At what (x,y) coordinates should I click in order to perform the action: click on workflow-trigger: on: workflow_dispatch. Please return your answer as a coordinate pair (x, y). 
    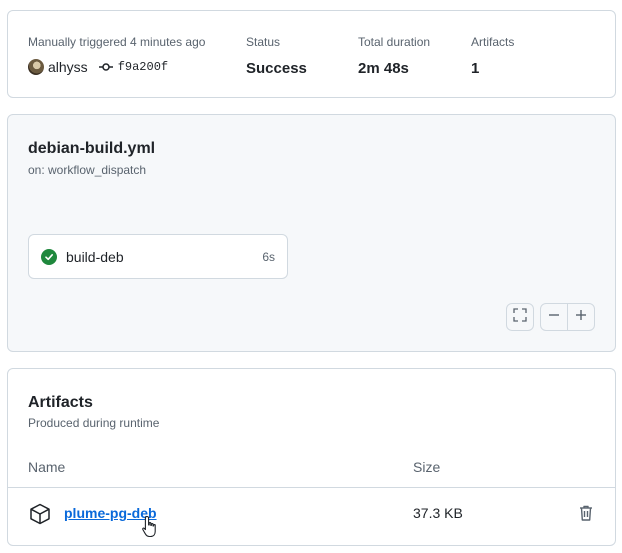
    Looking at the image, I should click on (87, 170).